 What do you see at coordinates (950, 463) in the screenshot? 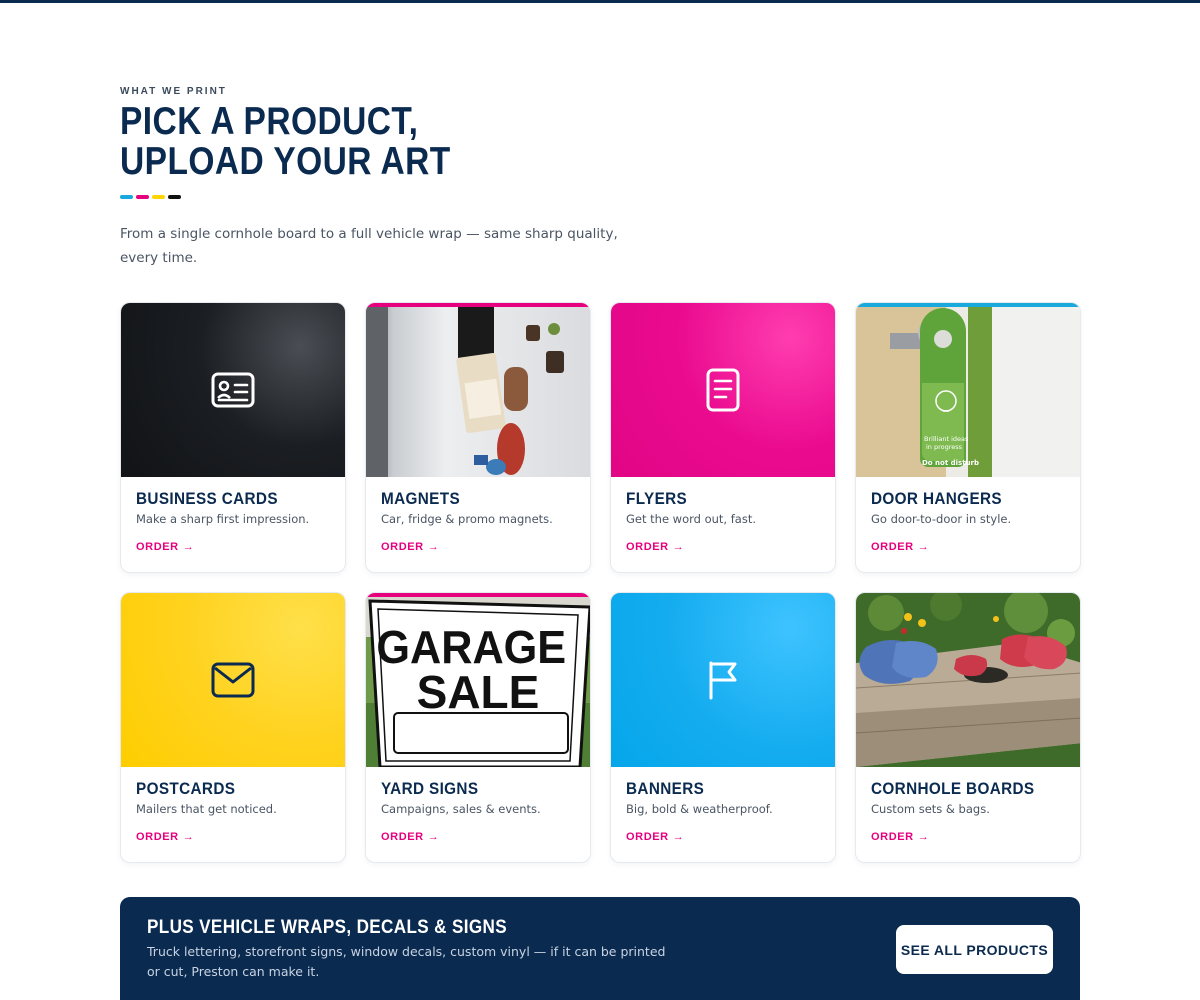
I see `hanger-text-3: Do not disturb` at bounding box center [950, 463].